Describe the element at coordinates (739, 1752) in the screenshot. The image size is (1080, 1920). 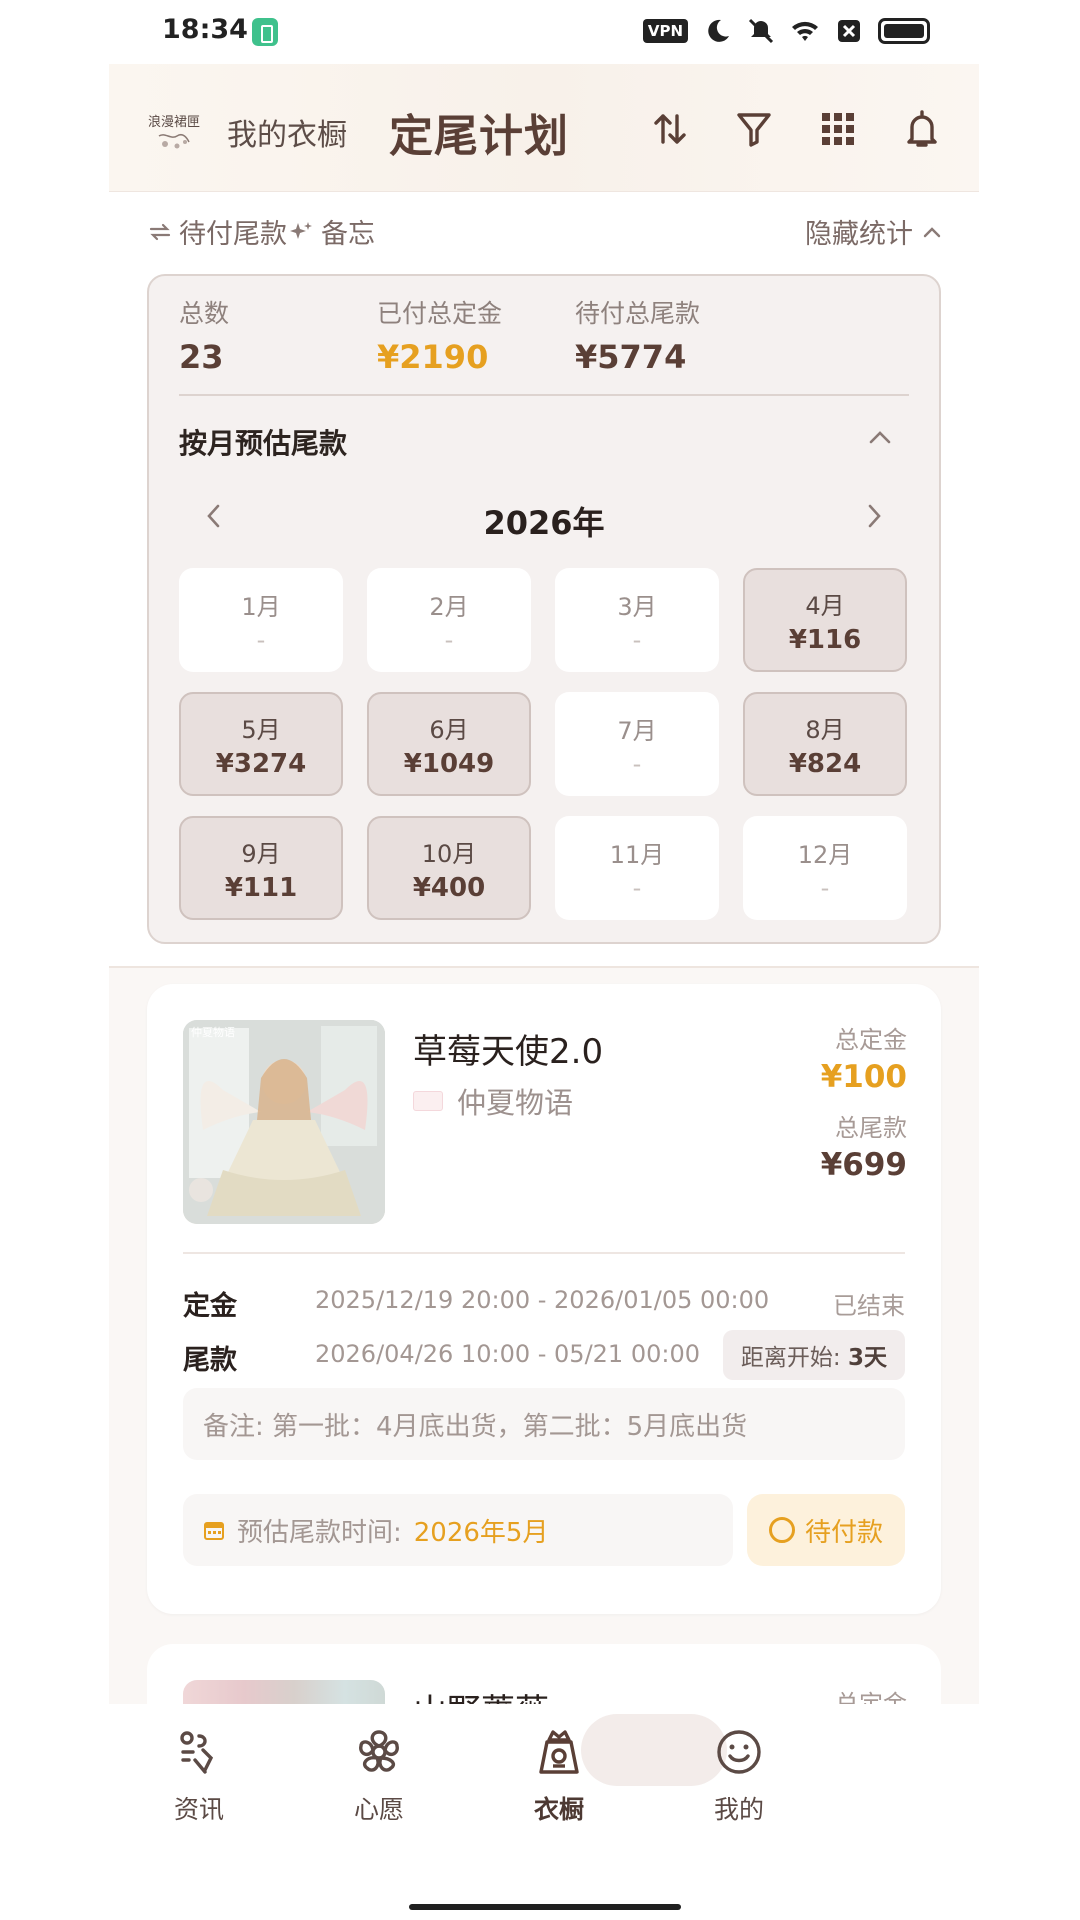
I see `smile-icon` at that location.